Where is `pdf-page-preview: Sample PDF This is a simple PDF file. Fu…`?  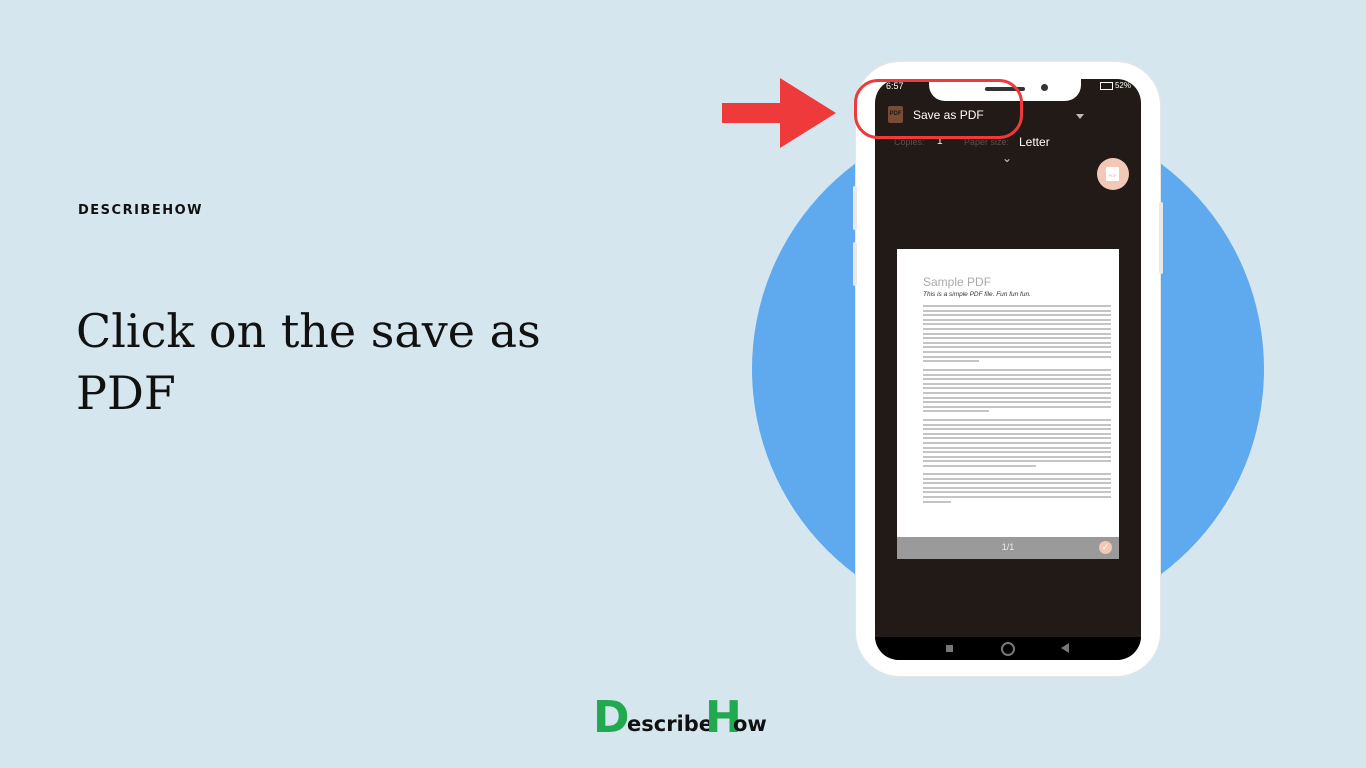 pdf-page-preview: Sample PDF This is a simple PDF file. Fu… is located at coordinates (1008, 393).